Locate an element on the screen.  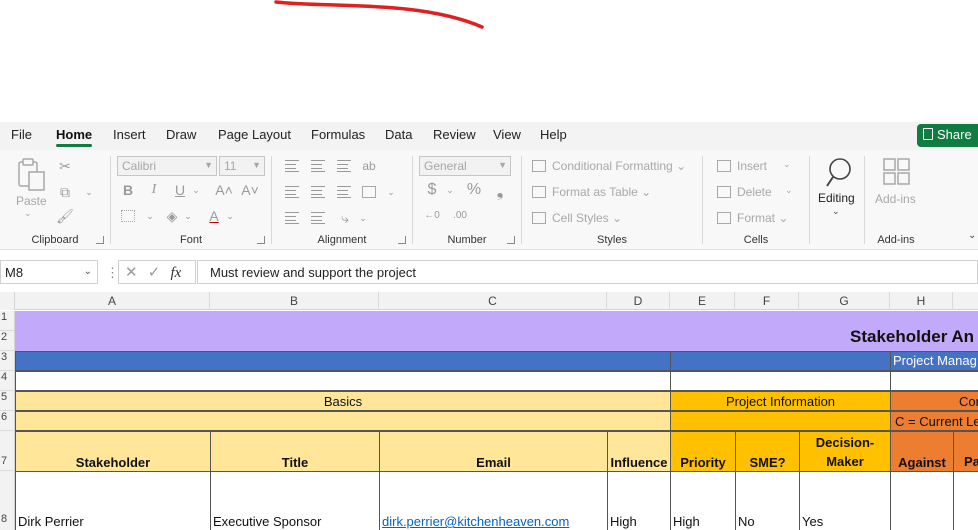
column-header-d: D is located at coordinates (638, 301).